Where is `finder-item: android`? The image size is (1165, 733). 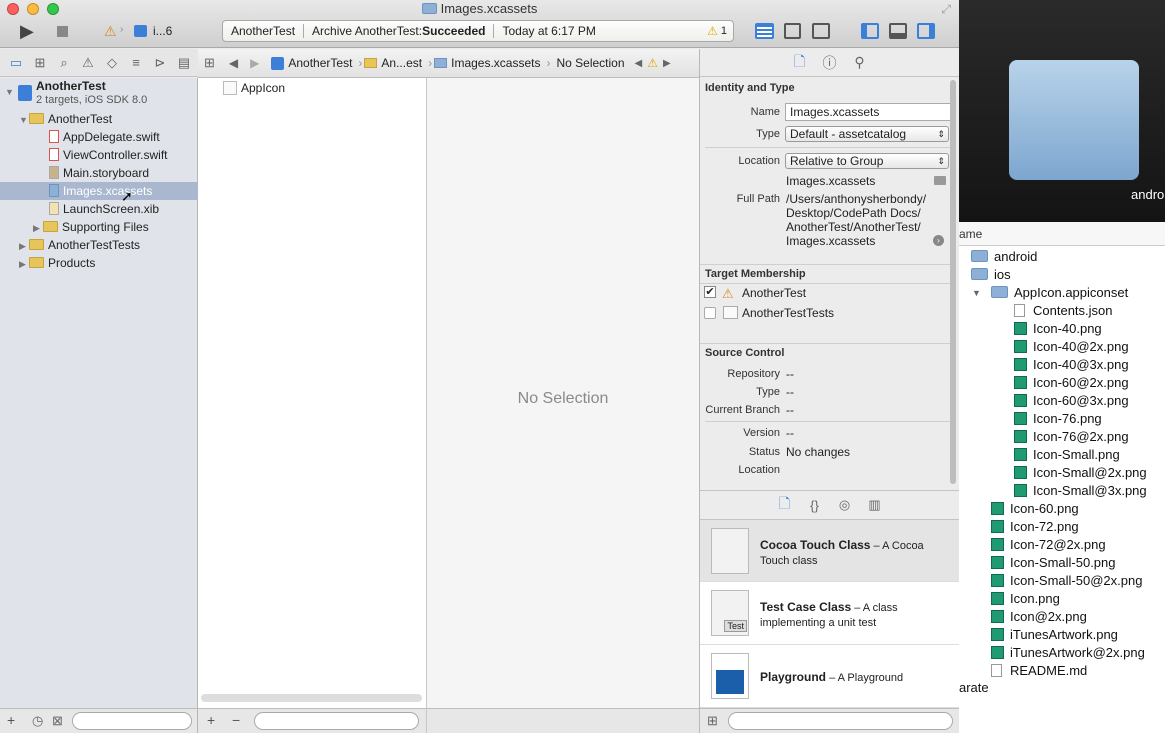
finder-item: android is located at coordinates (998, 257).